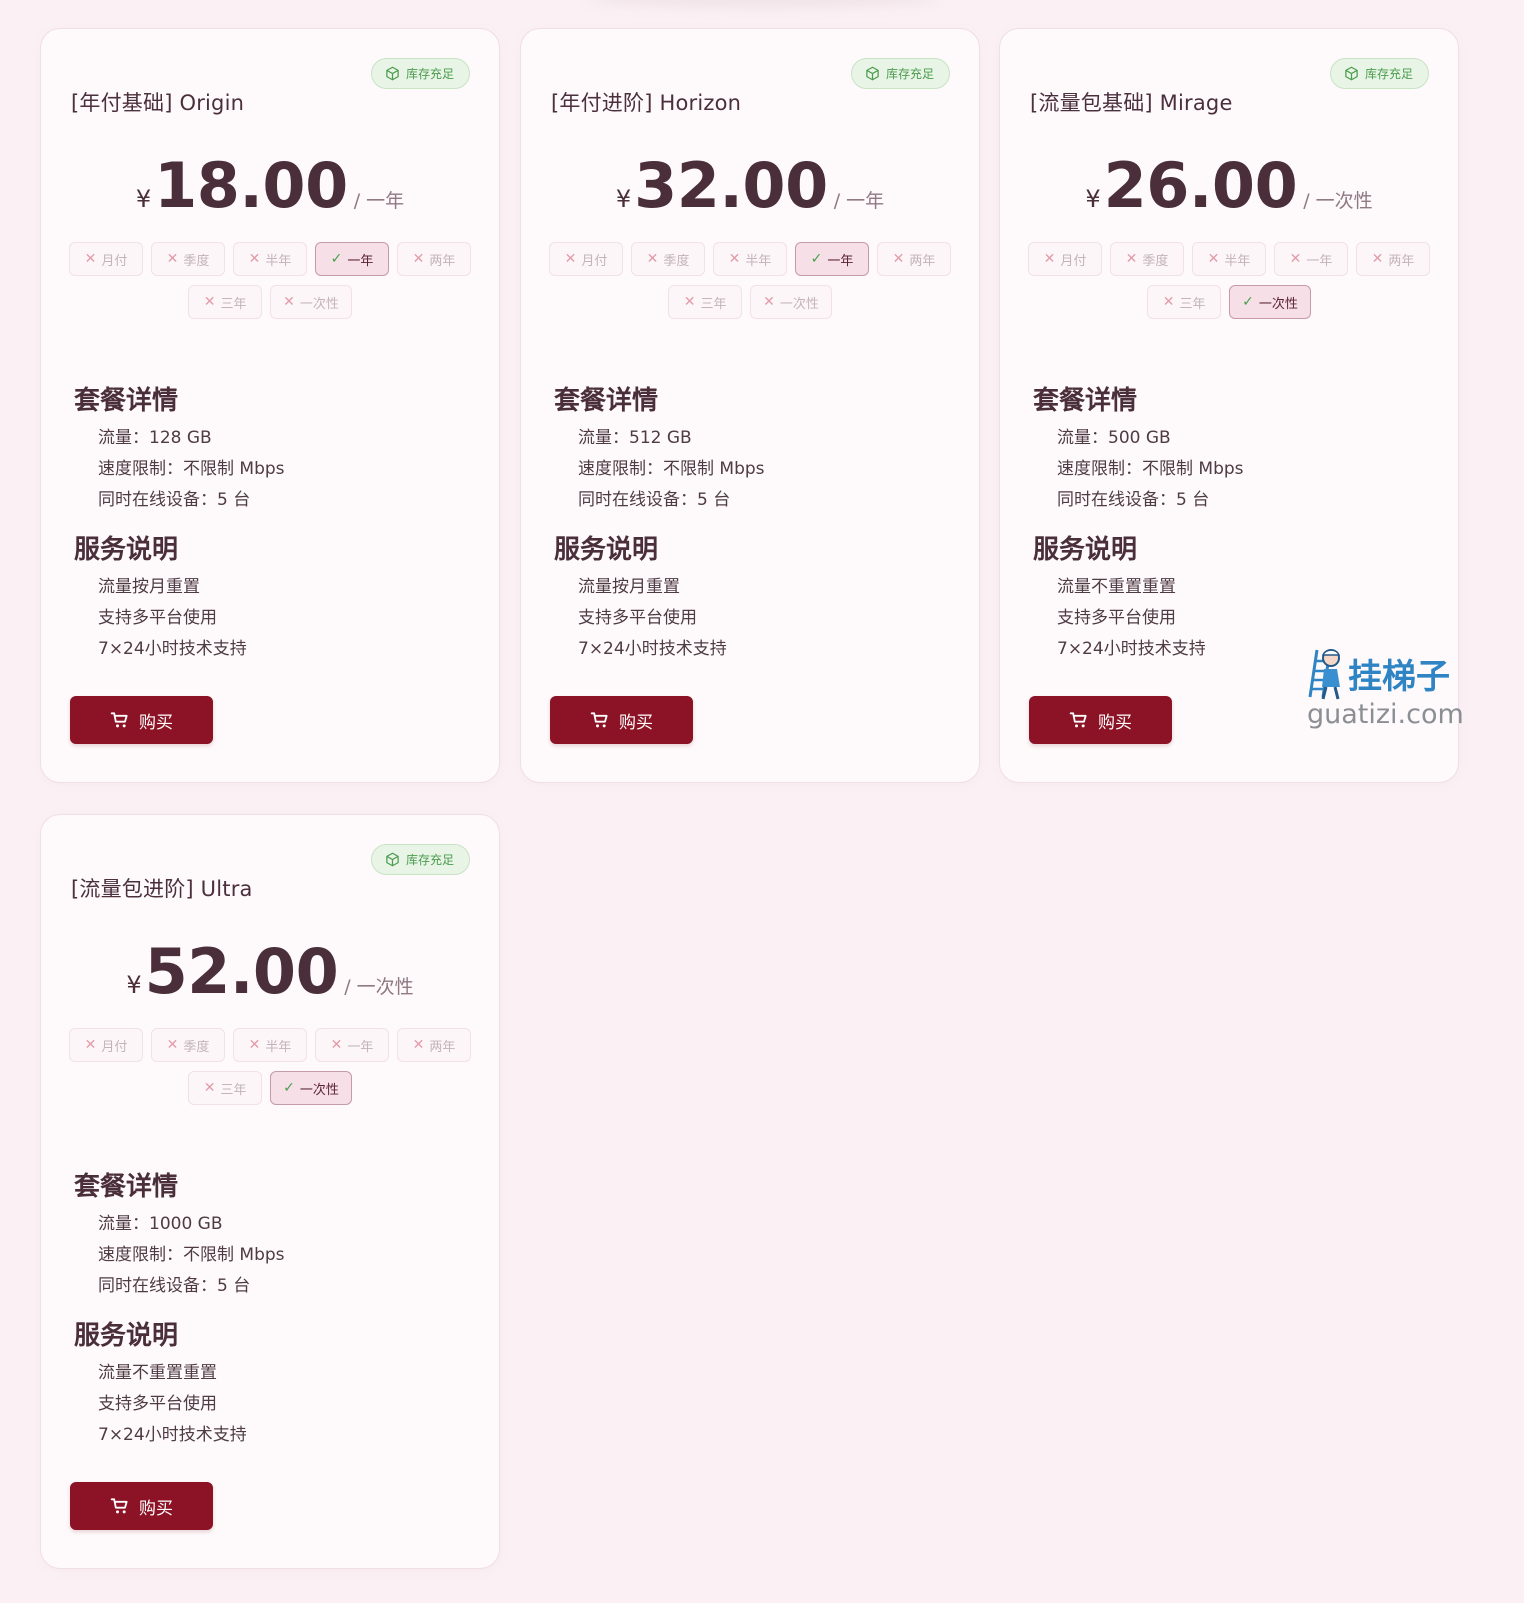 The image size is (1524, 1603). I want to click on billing-cycle-options: ✕ 月付 ✕ 季度 ✕ 半年 ✕ 一年 ✕ 两年 ✕ 三年 ✓ 一次性, so click(270, 1073).